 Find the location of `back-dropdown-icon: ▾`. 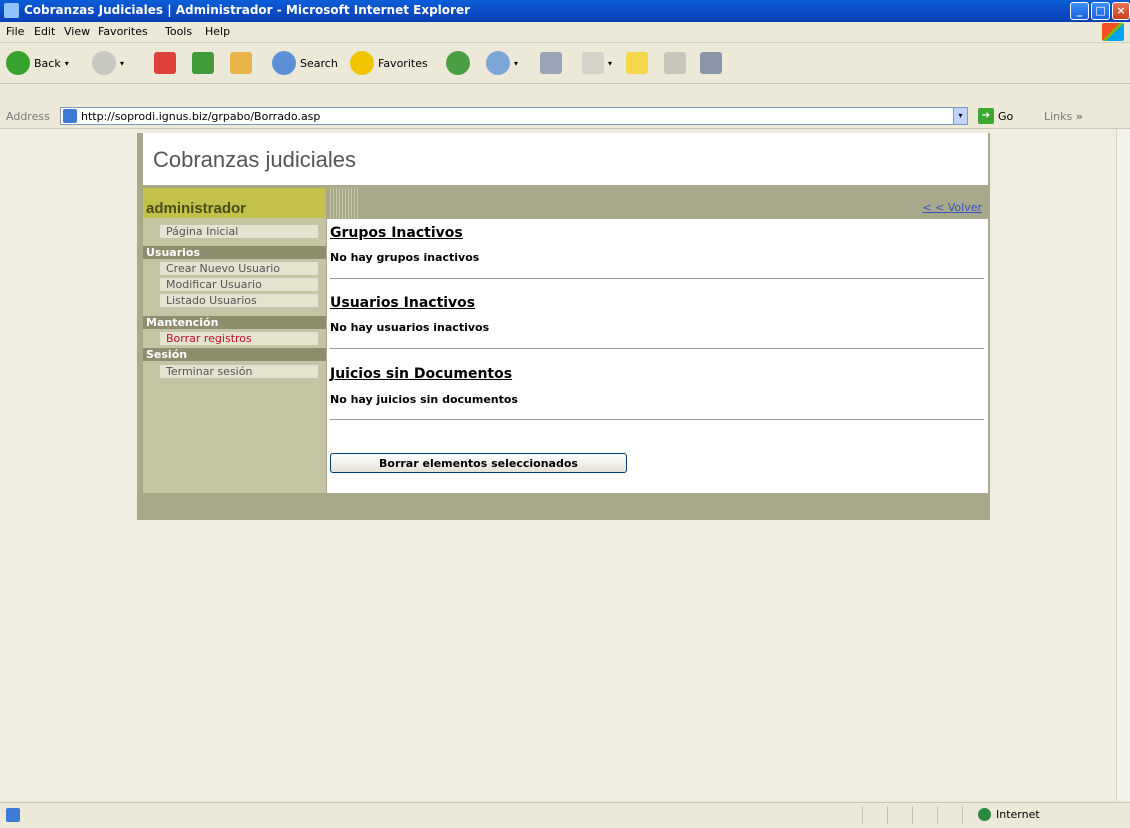

back-dropdown-icon: ▾ is located at coordinates (67, 63).